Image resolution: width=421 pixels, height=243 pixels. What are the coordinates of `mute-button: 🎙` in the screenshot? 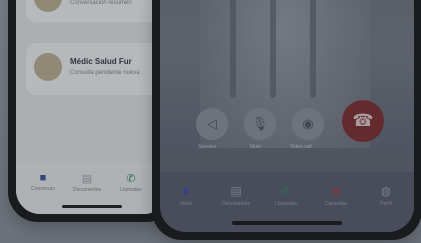 It's located at (260, 124).